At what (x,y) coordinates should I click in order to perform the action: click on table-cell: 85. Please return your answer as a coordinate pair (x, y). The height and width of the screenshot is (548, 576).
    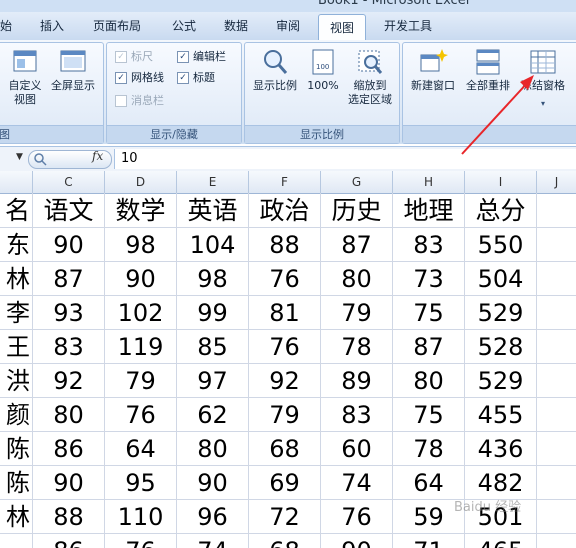
    Looking at the image, I should click on (213, 346).